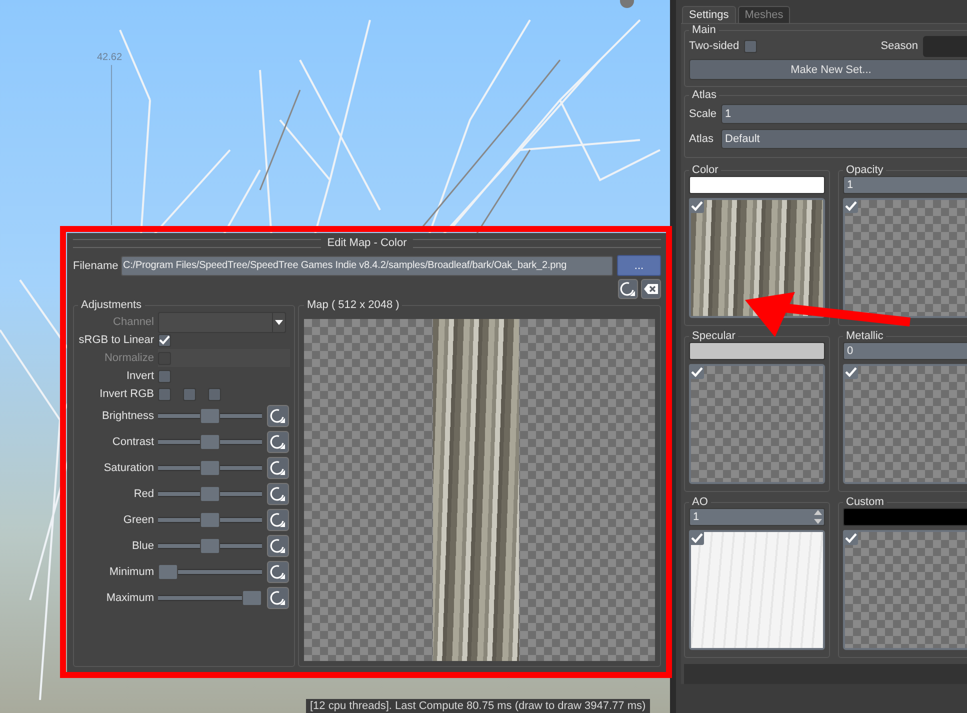  Describe the element at coordinates (95, 266) in the screenshot. I see `filename-label: Filename` at that location.